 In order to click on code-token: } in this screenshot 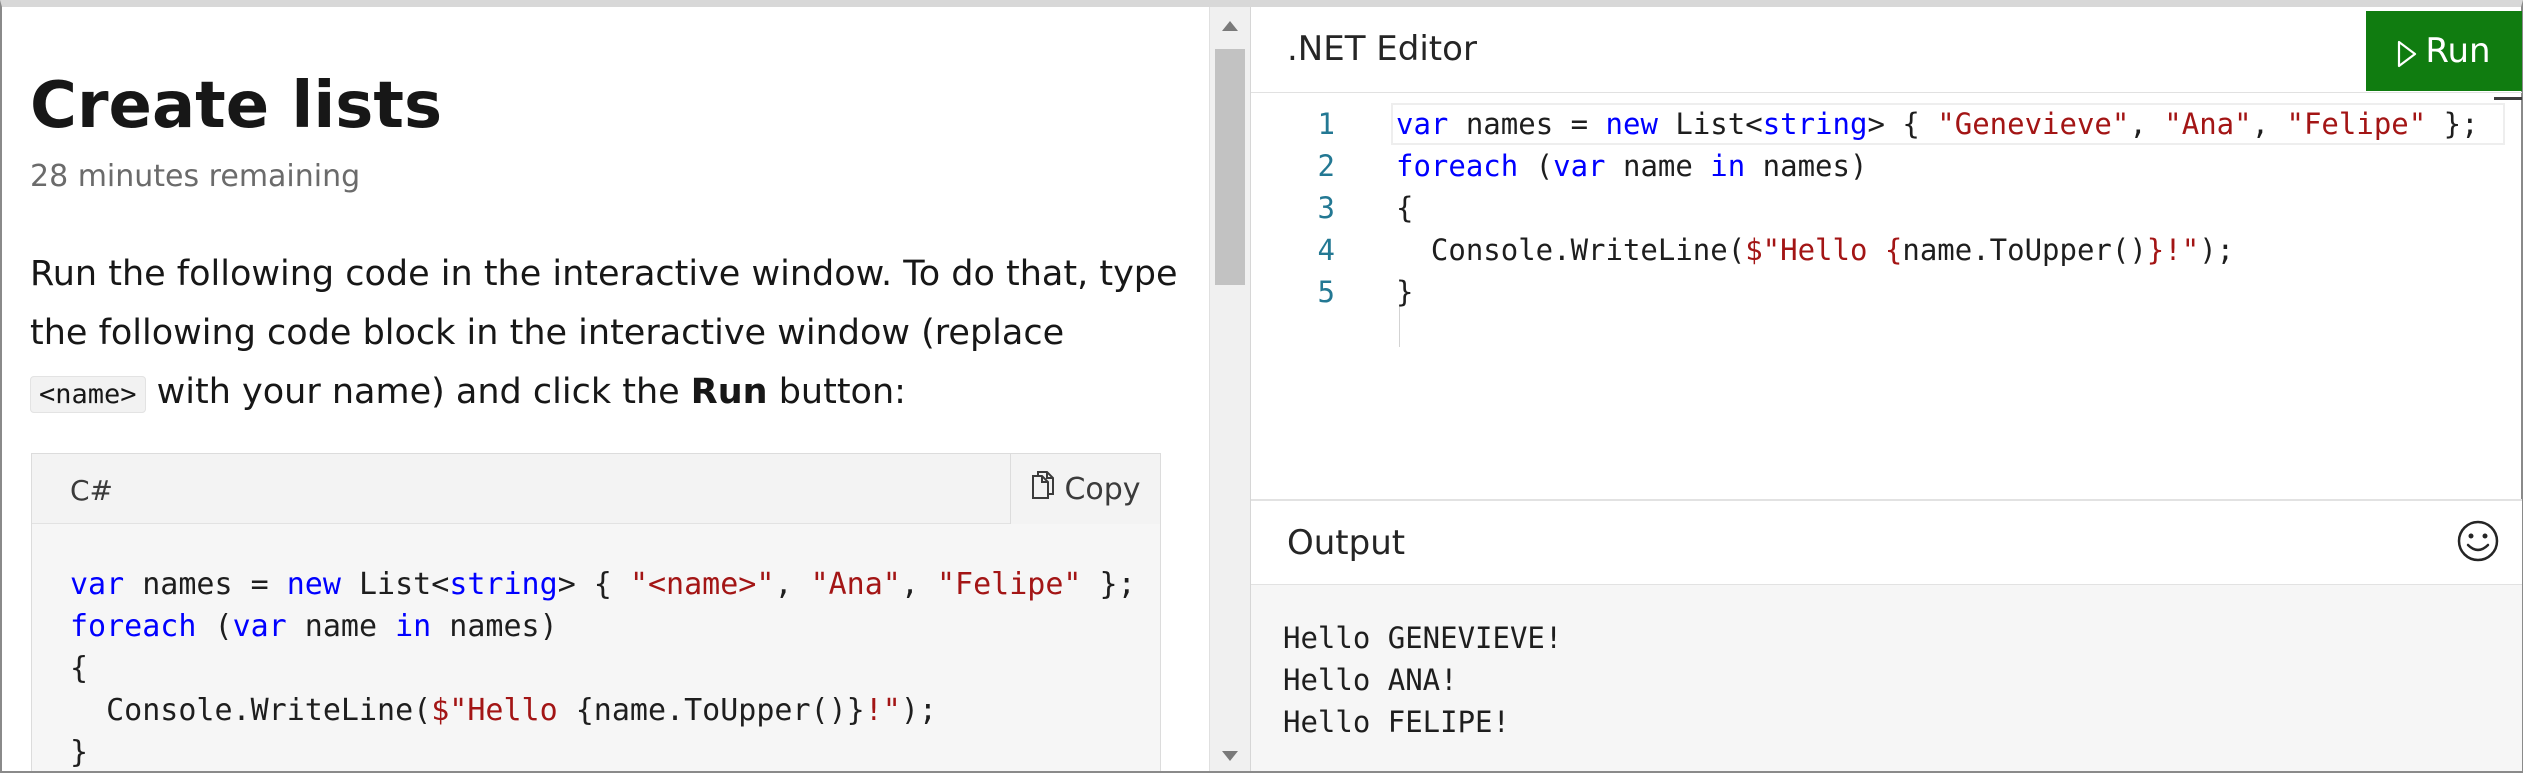, I will do `click(79, 752)`.